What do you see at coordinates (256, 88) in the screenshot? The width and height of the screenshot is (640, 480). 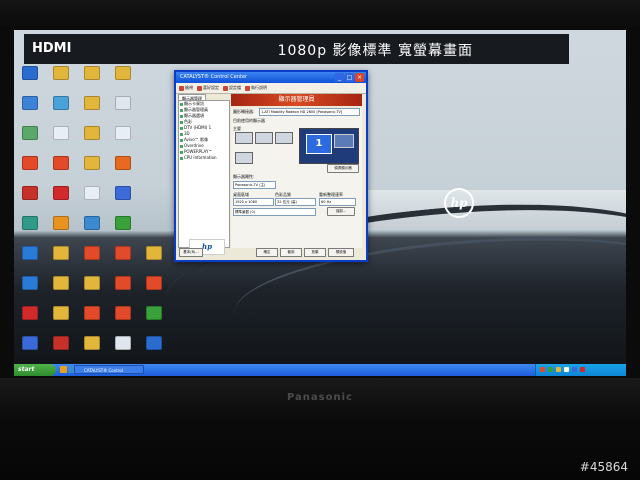 I see `toolbar-help-button: 執行說明` at bounding box center [256, 88].